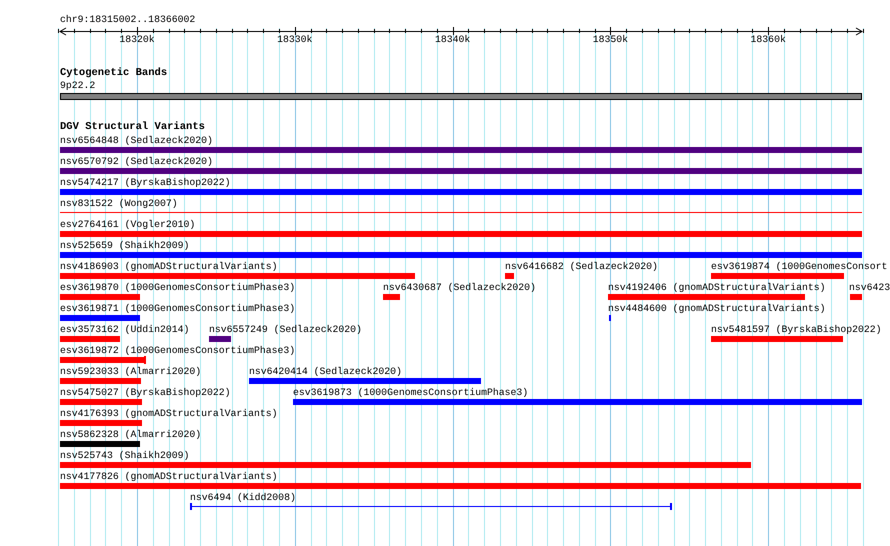 This screenshot has height=546, width=890. Describe the element at coordinates (410, 392) in the screenshot. I see `variant-label: esv3619873 (1000GenomesConsortiumPhase3)` at that location.